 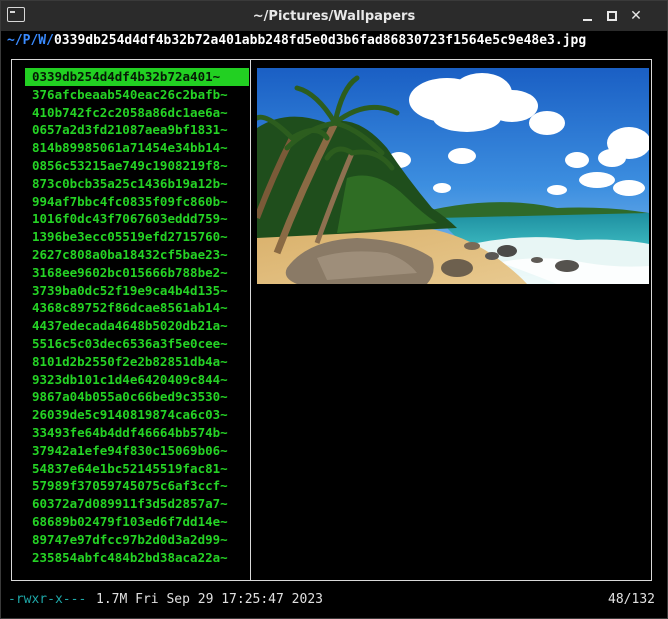 I want to click on file-list-item: 54837e64e1bc52145519fac81~, so click(x=137, y=469).